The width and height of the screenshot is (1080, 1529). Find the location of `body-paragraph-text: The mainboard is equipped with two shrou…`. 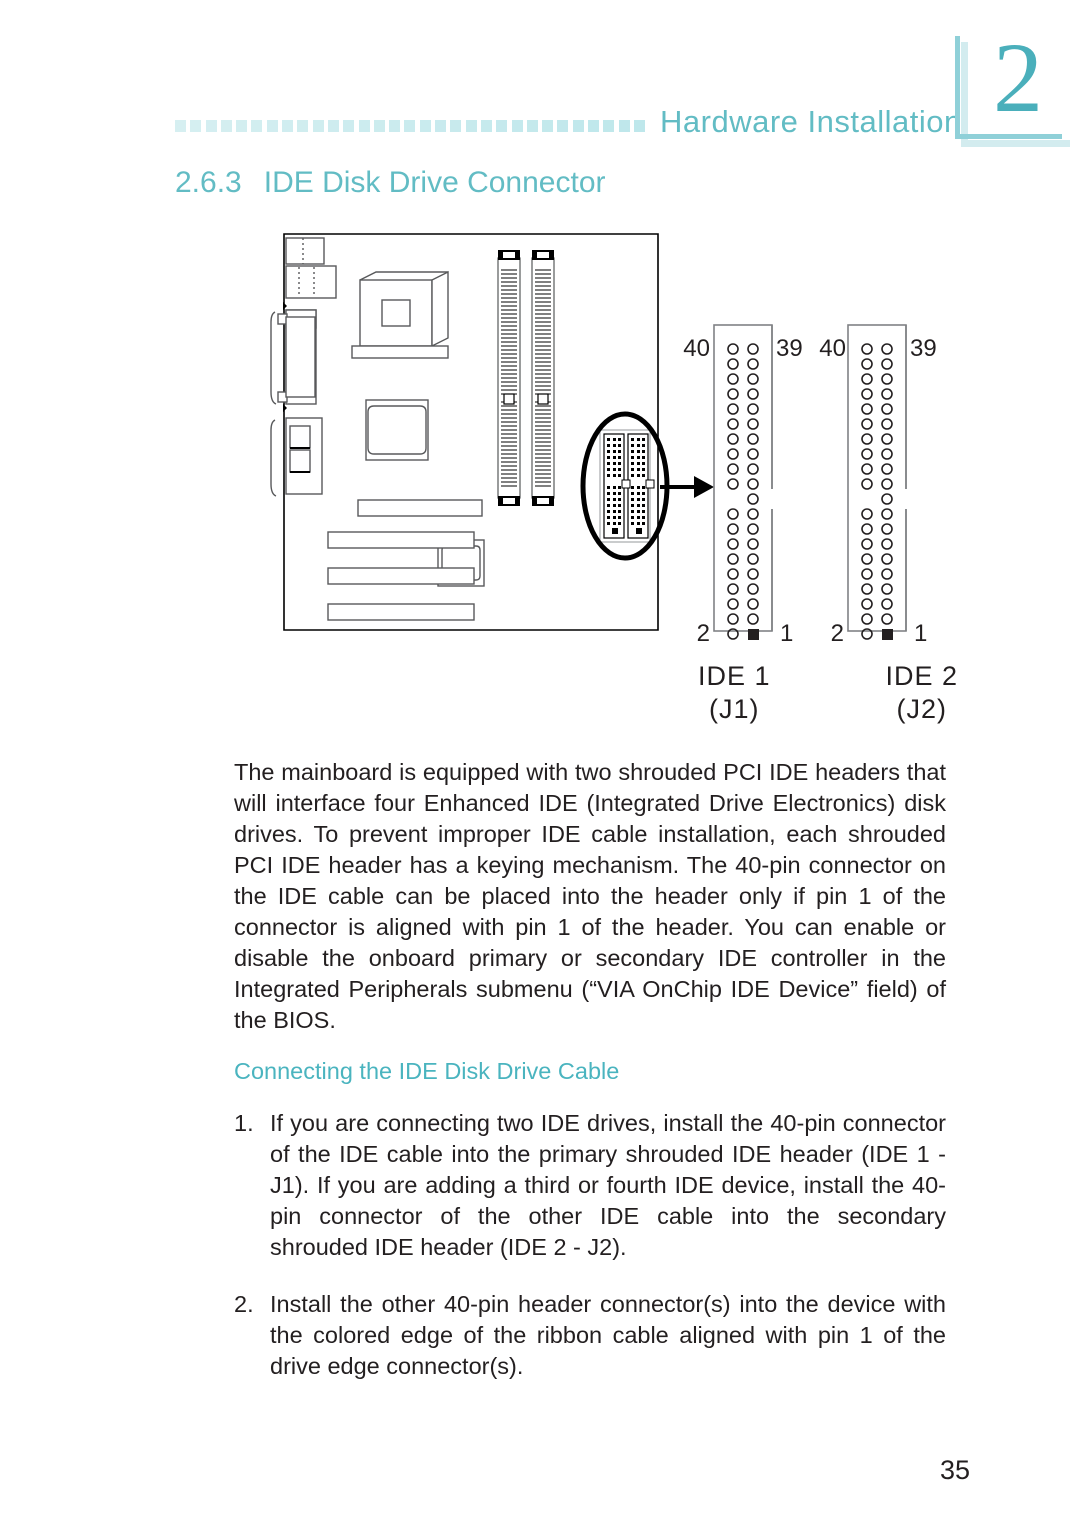

body-paragraph-text: The mainboard is equipped with two shrou… is located at coordinates (590, 896).